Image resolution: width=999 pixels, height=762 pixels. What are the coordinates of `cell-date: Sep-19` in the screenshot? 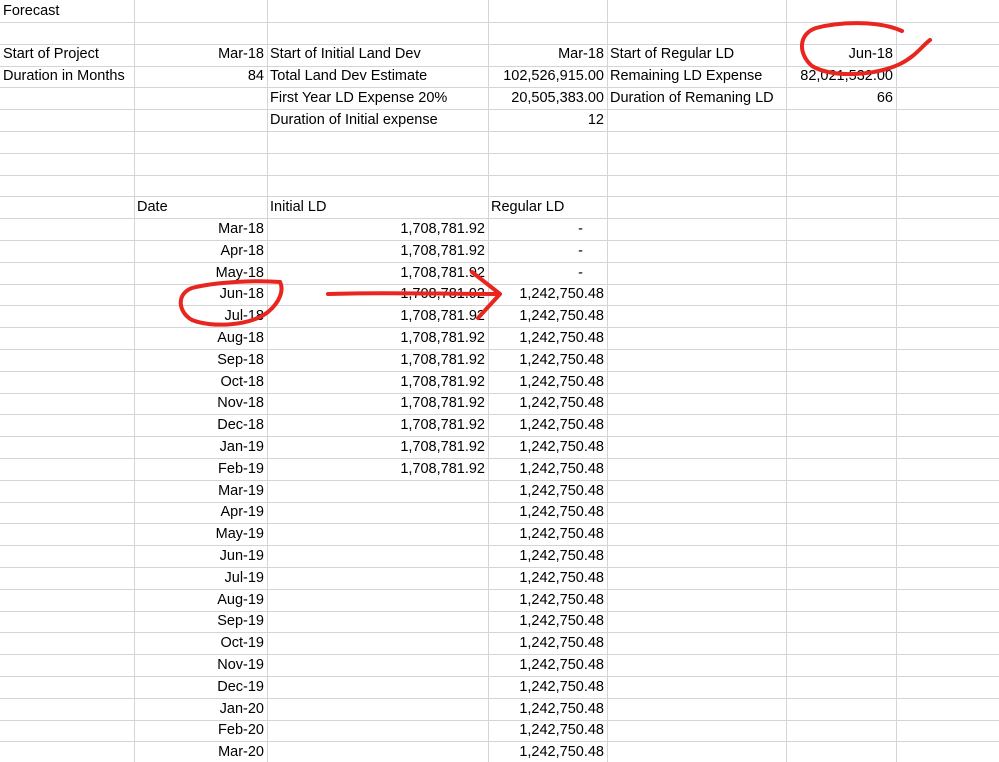 It's located at (200, 621).